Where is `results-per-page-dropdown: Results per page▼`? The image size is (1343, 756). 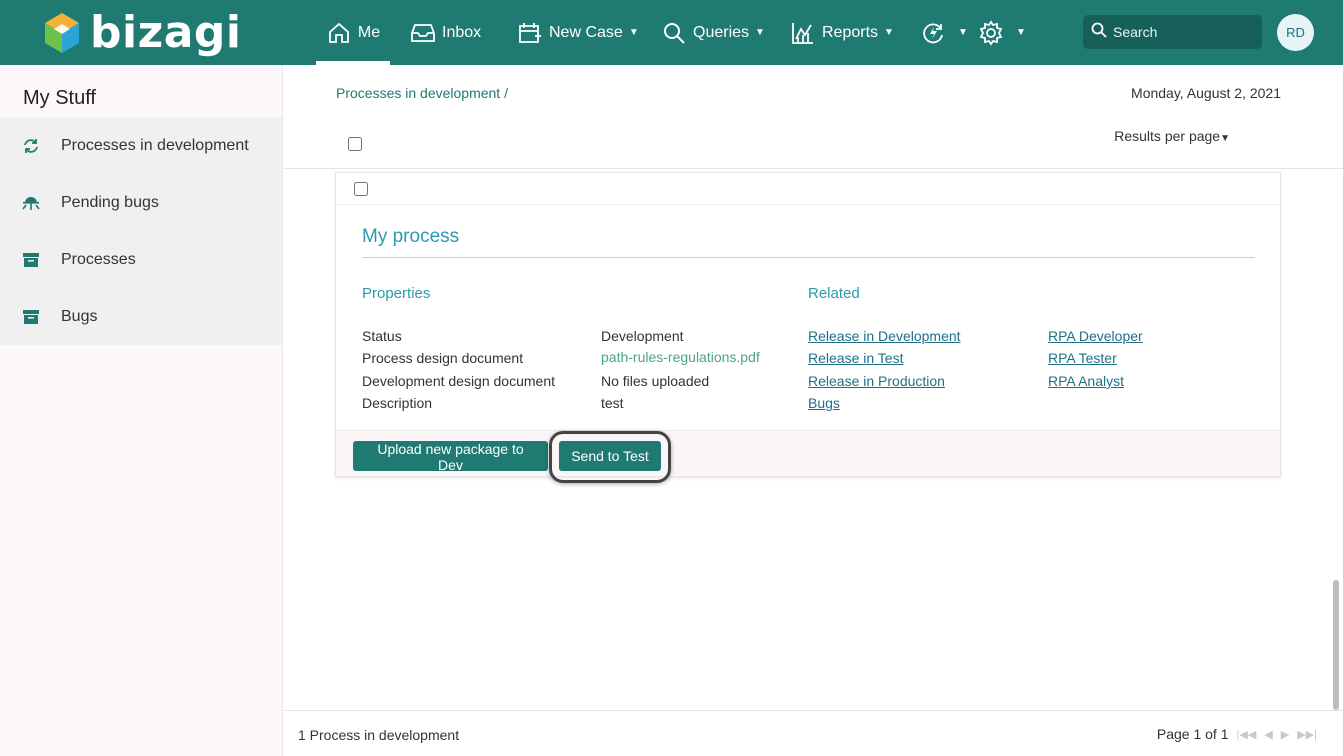 results-per-page-dropdown: Results per page▼ is located at coordinates (1172, 136).